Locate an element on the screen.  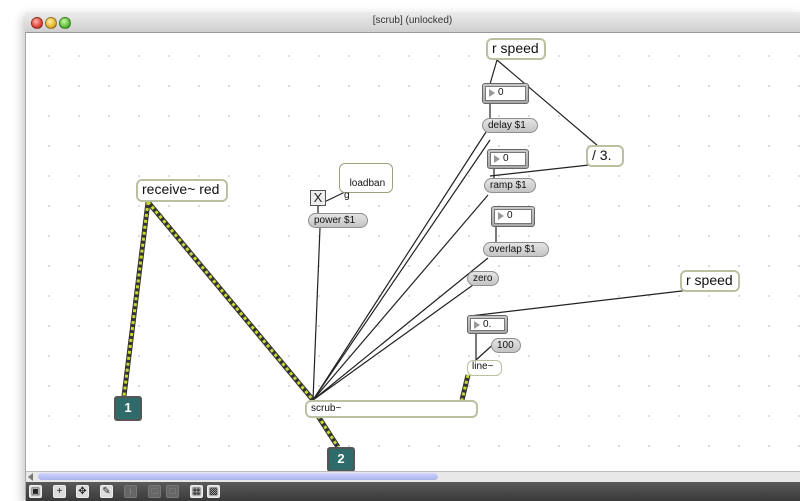
line-object: line~ is located at coordinates (484, 368).